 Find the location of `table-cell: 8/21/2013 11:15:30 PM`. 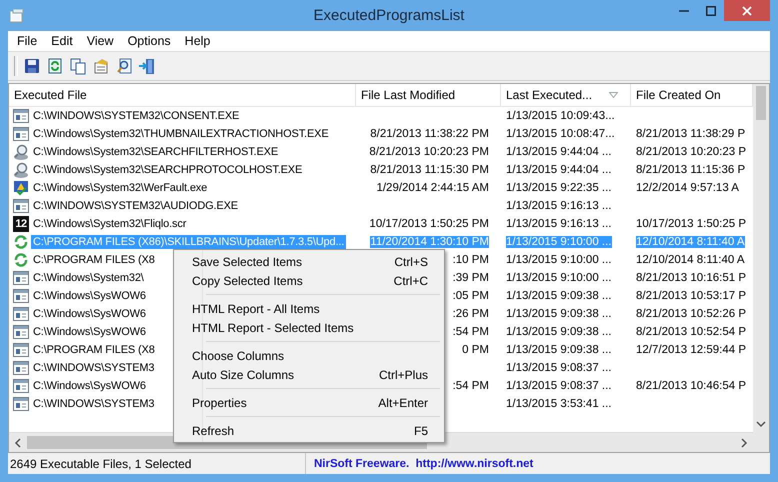

table-cell: 8/21/2013 11:15:30 PM is located at coordinates (429, 170).